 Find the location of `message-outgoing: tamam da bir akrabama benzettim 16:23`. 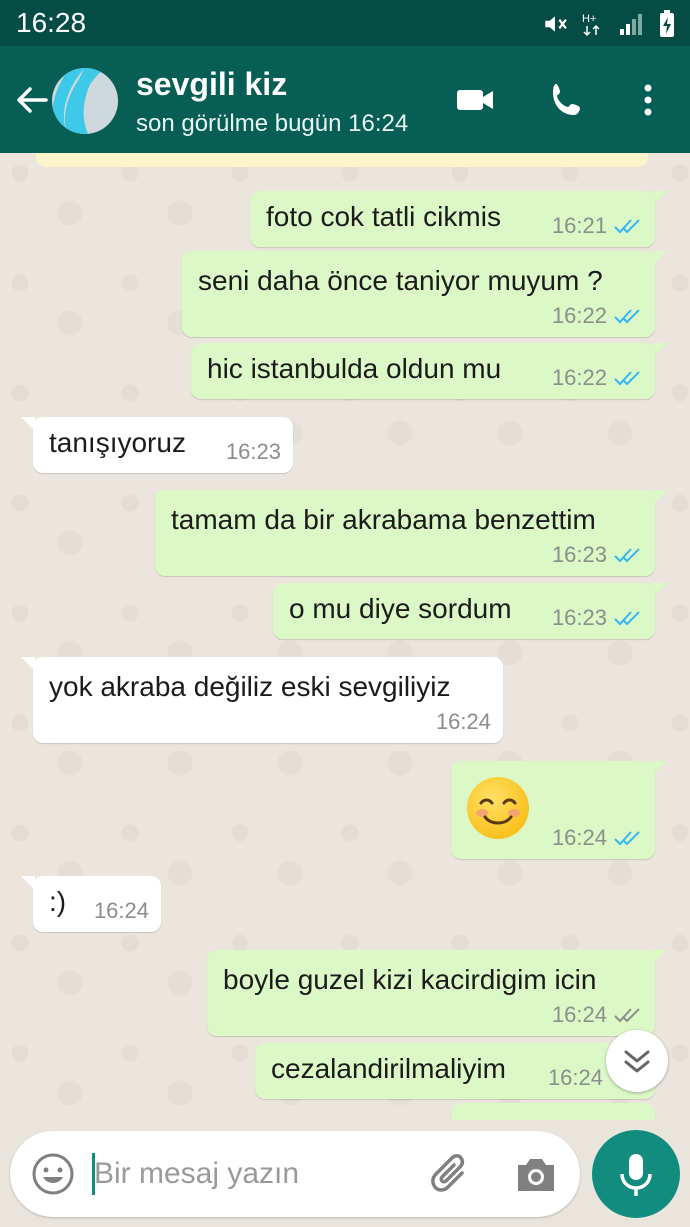

message-outgoing: tamam da bir akrabama benzettim 16:23 is located at coordinates (411, 533).